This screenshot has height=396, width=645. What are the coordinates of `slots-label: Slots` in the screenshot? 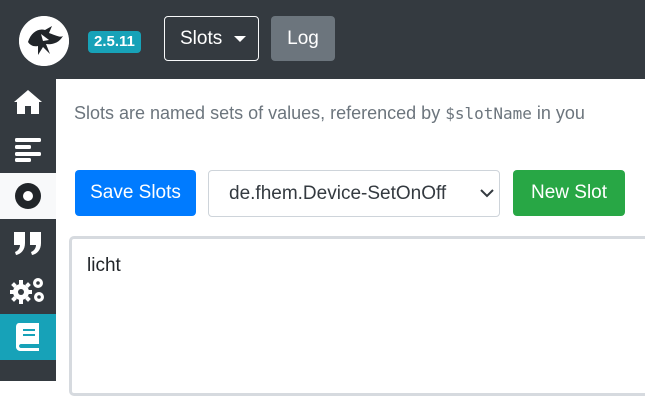 It's located at (201, 38).